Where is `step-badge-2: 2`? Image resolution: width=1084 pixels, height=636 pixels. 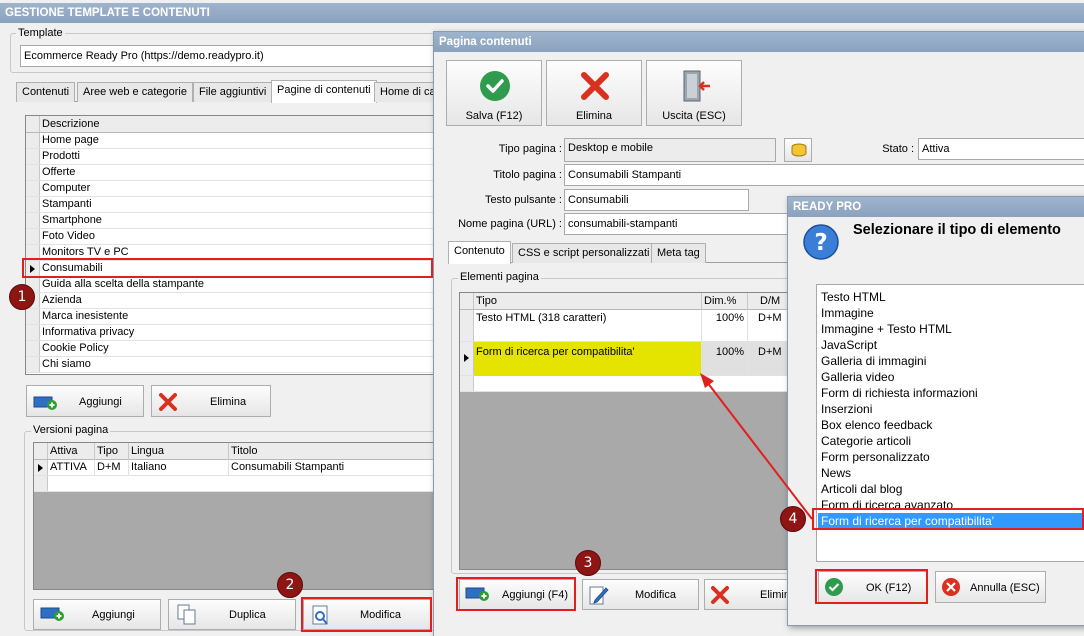
step-badge-2: 2 is located at coordinates (290, 585).